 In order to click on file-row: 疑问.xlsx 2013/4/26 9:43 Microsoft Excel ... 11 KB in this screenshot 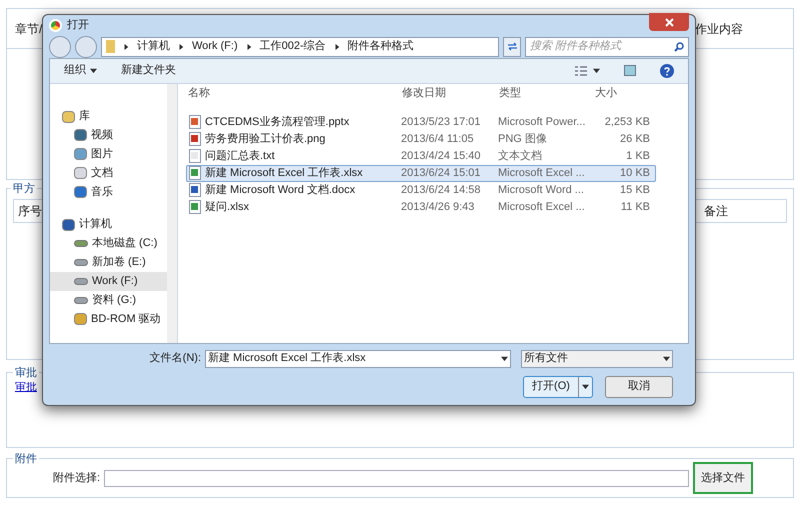, I will do `click(421, 207)`.